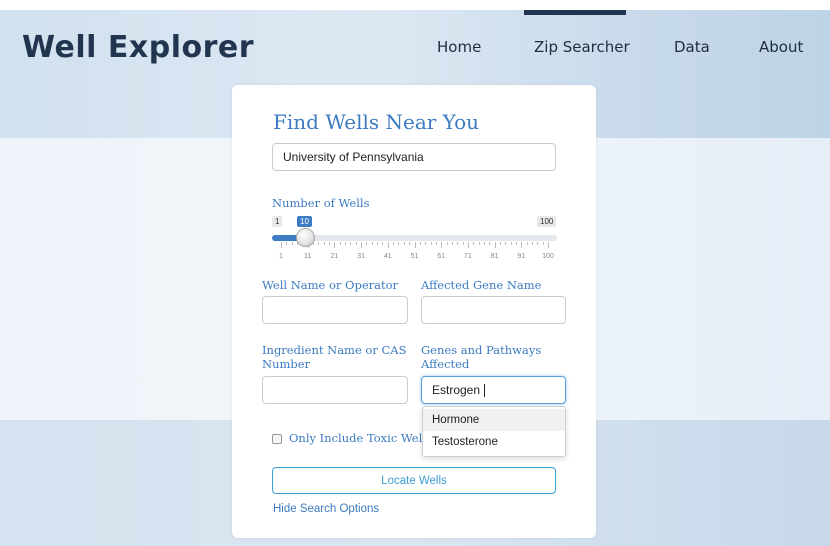 The height and width of the screenshot is (546, 830). I want to click on locate-wells-button: Locate Wells, so click(414, 480).